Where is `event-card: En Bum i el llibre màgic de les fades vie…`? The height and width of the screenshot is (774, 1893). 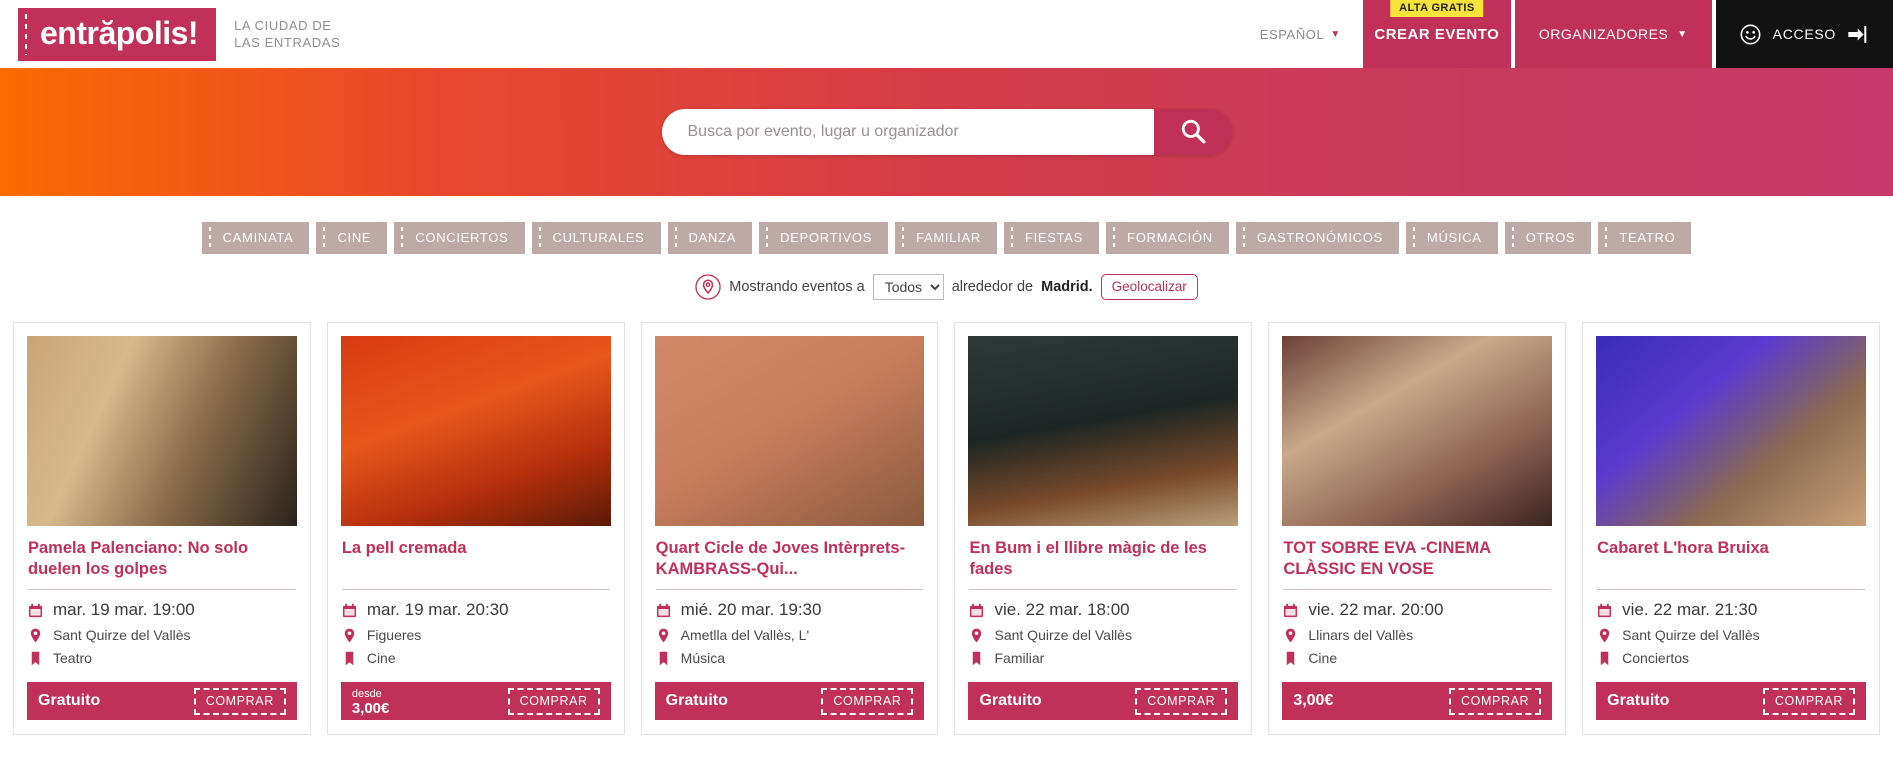 event-card: En Bum i el llibre màgic de les fades vie… is located at coordinates (1103, 528).